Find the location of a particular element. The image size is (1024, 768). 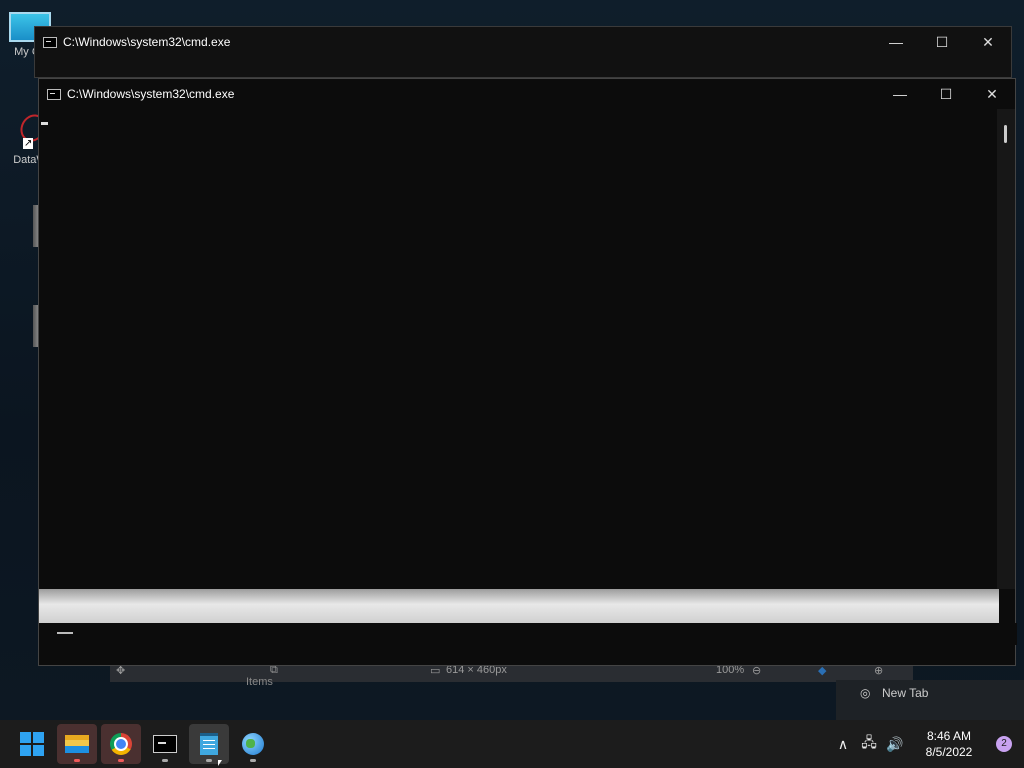

taskbar-cmd is located at coordinates (165, 744).